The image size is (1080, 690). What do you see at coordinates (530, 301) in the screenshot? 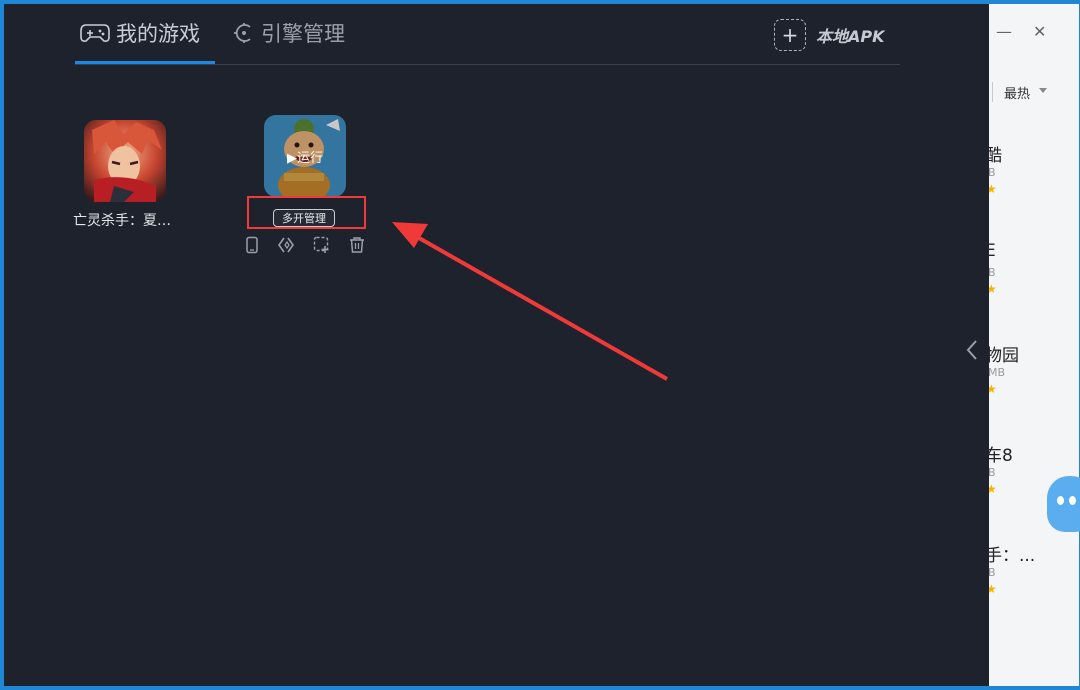
I see `annotation-arrow` at bounding box center [530, 301].